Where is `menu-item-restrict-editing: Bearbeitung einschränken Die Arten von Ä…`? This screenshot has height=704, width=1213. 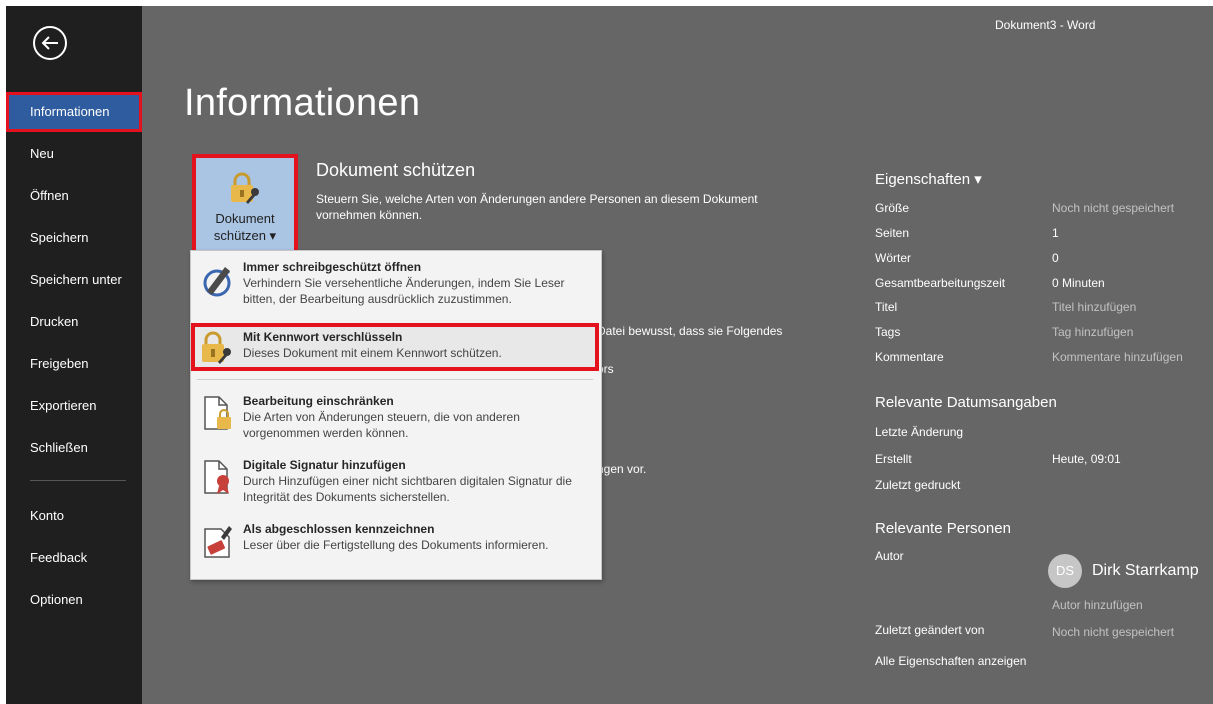 menu-item-restrict-editing: Bearbeitung einschränken Die Arten von Ä… is located at coordinates (395, 416).